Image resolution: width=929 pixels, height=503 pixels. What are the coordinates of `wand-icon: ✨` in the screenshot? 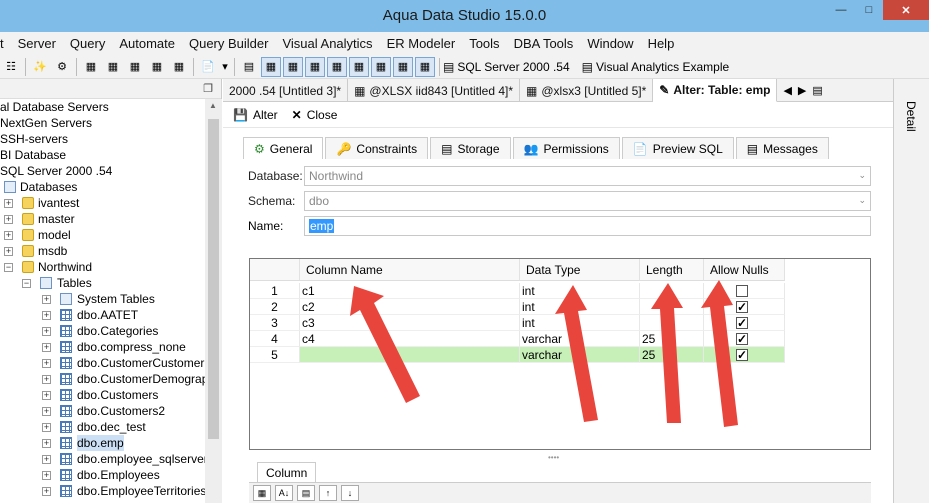 It's located at (40, 67).